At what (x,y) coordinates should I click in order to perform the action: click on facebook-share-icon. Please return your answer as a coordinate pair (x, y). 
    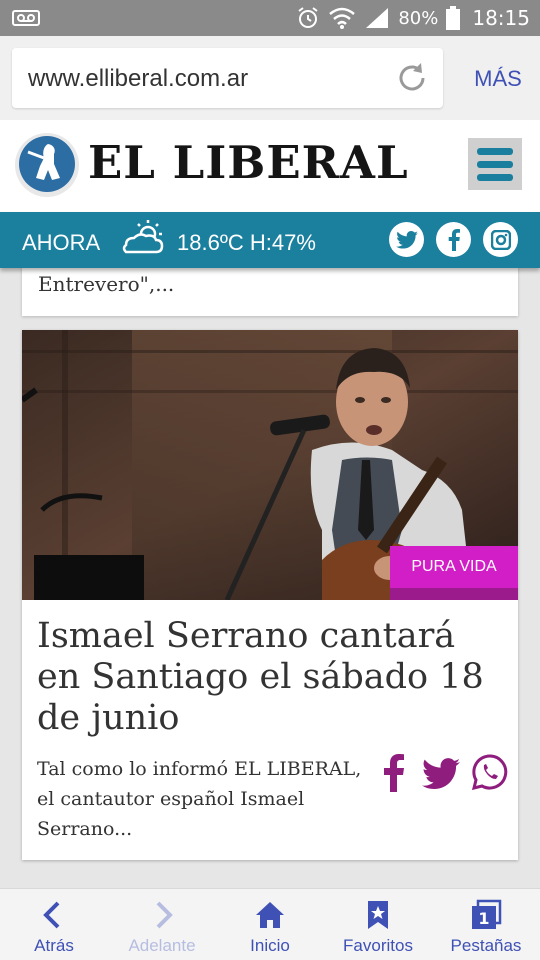
    Looking at the image, I should click on (394, 773).